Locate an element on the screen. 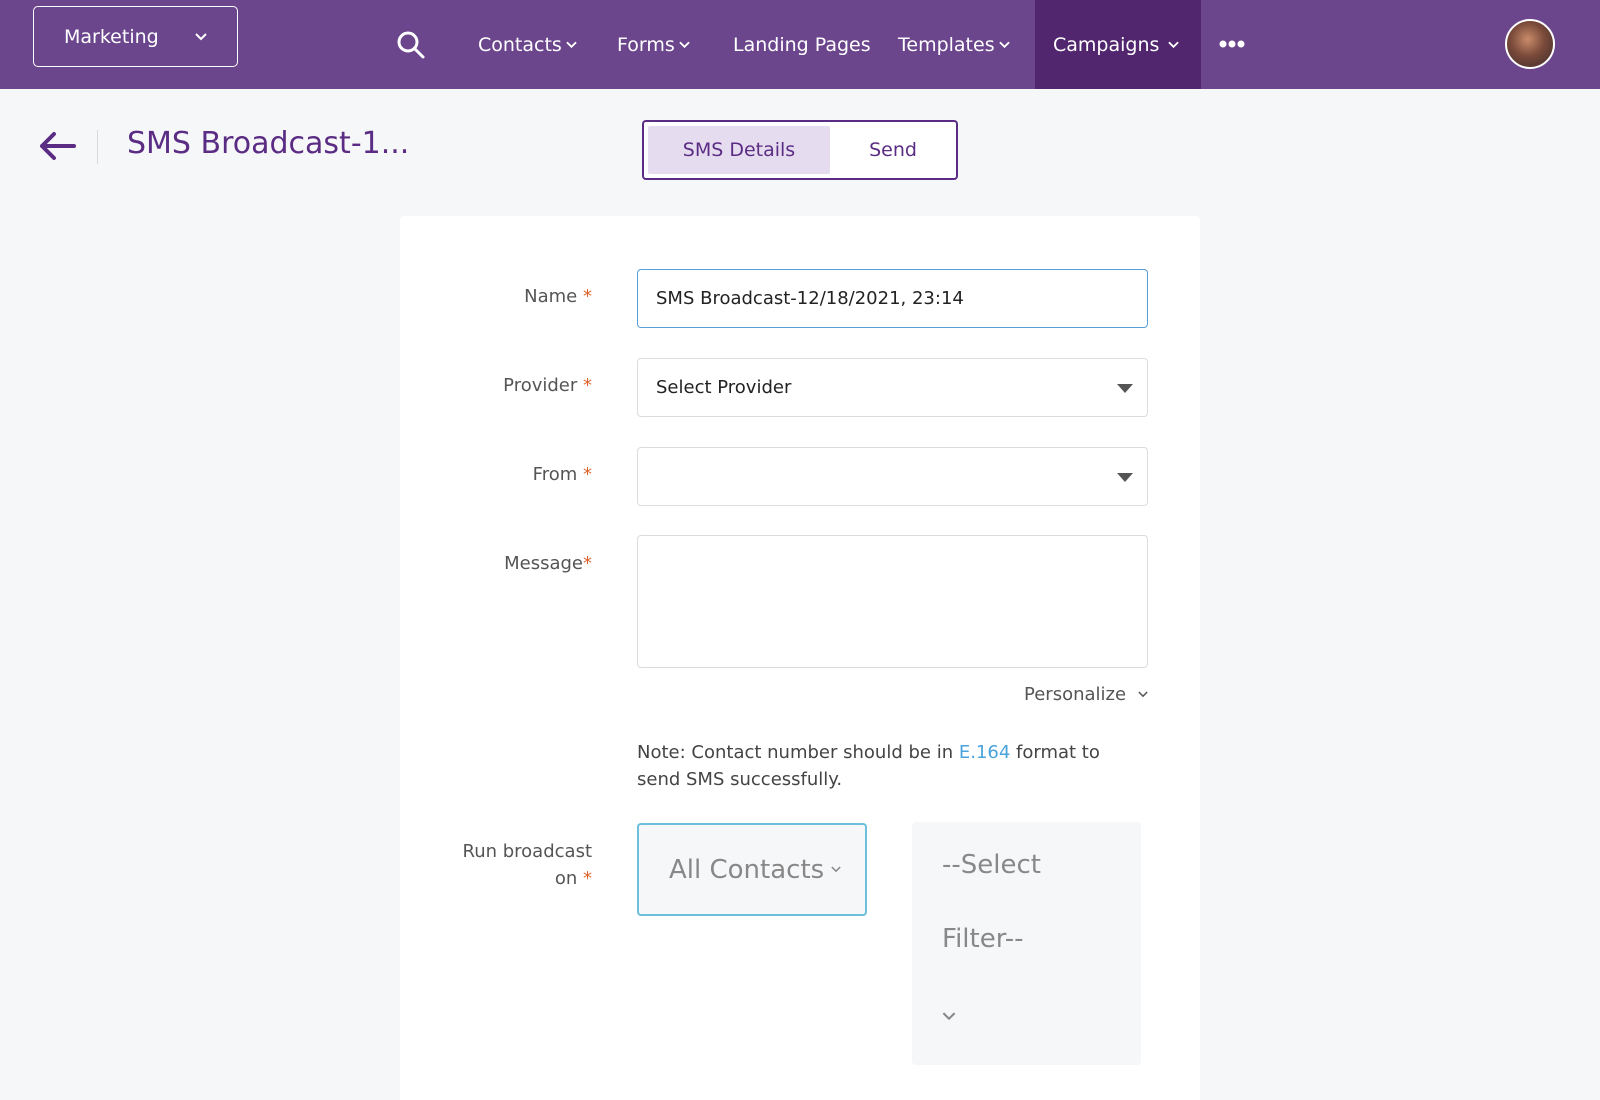 The image size is (1600, 1100). provider-label: Provider * is located at coordinates (547, 385).